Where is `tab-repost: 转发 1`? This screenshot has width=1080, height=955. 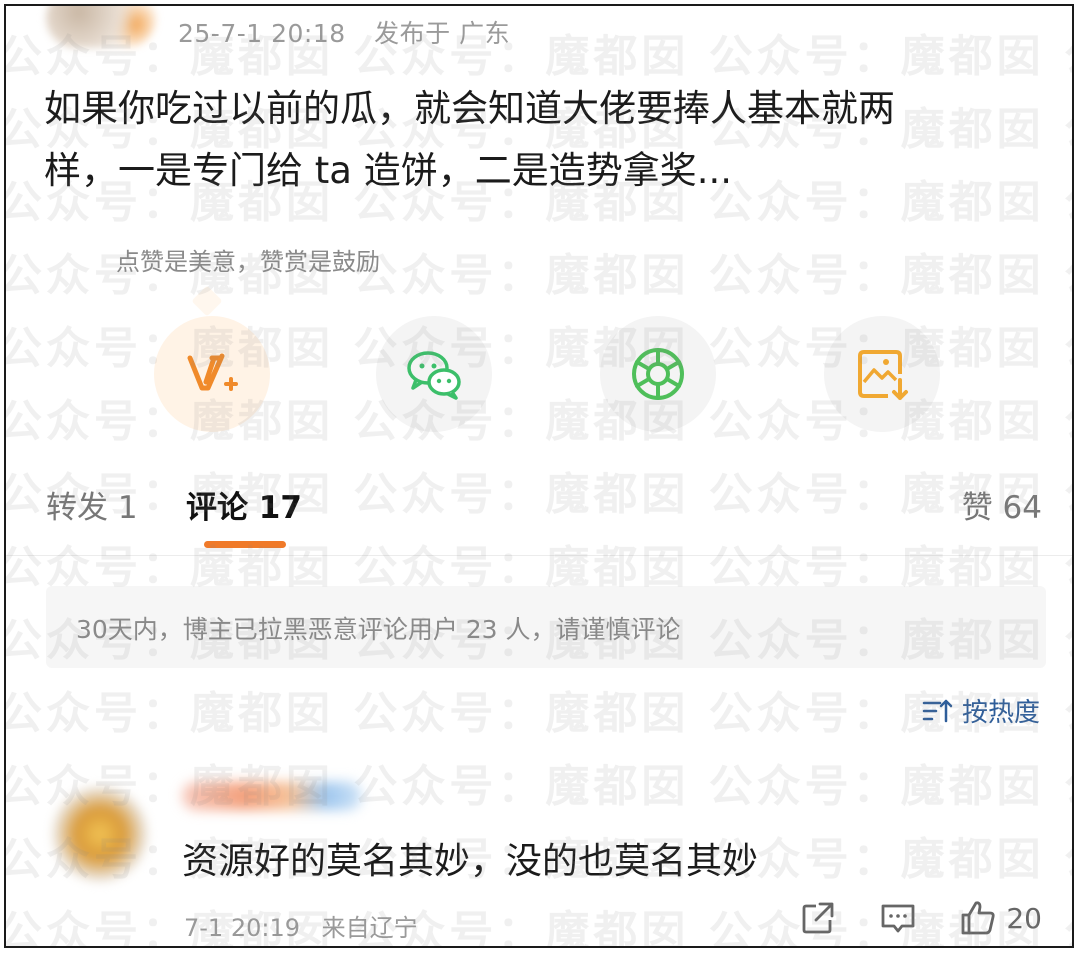
tab-repost: 转发 1 is located at coordinates (92, 504).